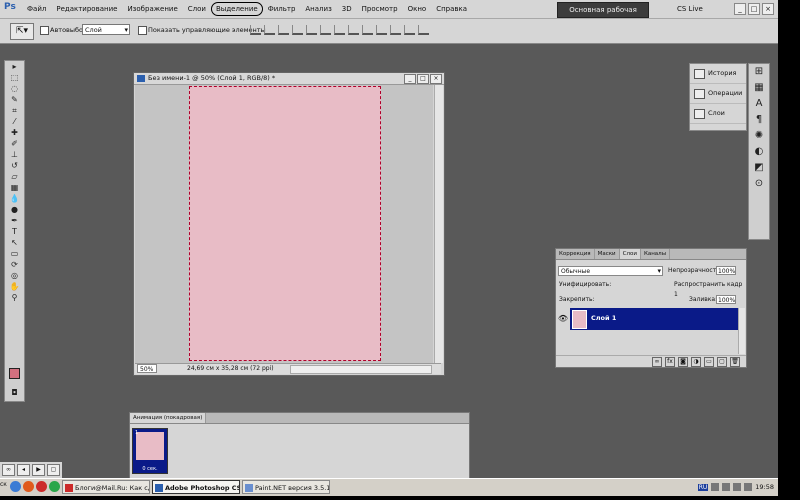 This screenshot has height=500, width=800. What do you see at coordinates (14, 373) in the screenshot?
I see `foreground-color-swatch` at bounding box center [14, 373].